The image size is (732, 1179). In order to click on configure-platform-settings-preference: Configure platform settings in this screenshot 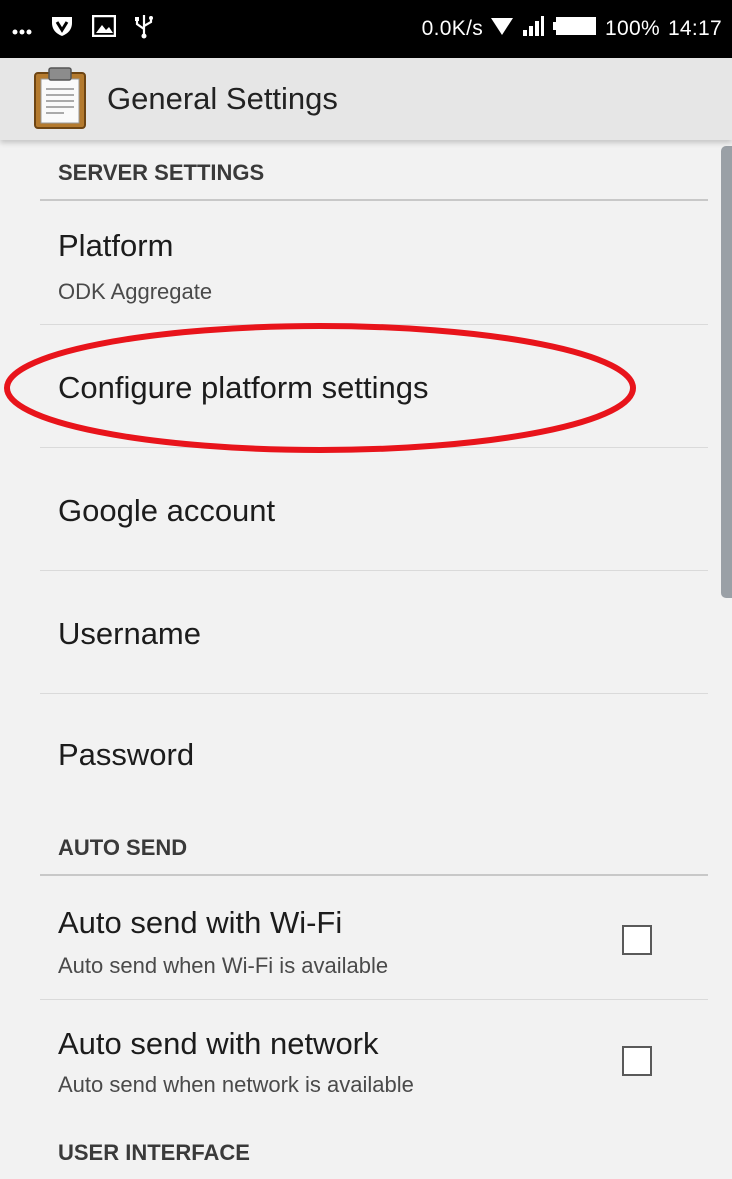, I will do `click(360, 386)`.